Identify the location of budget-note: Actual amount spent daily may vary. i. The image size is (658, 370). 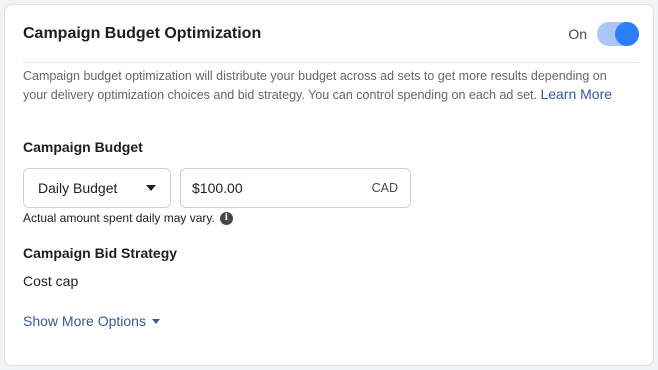
(128, 218).